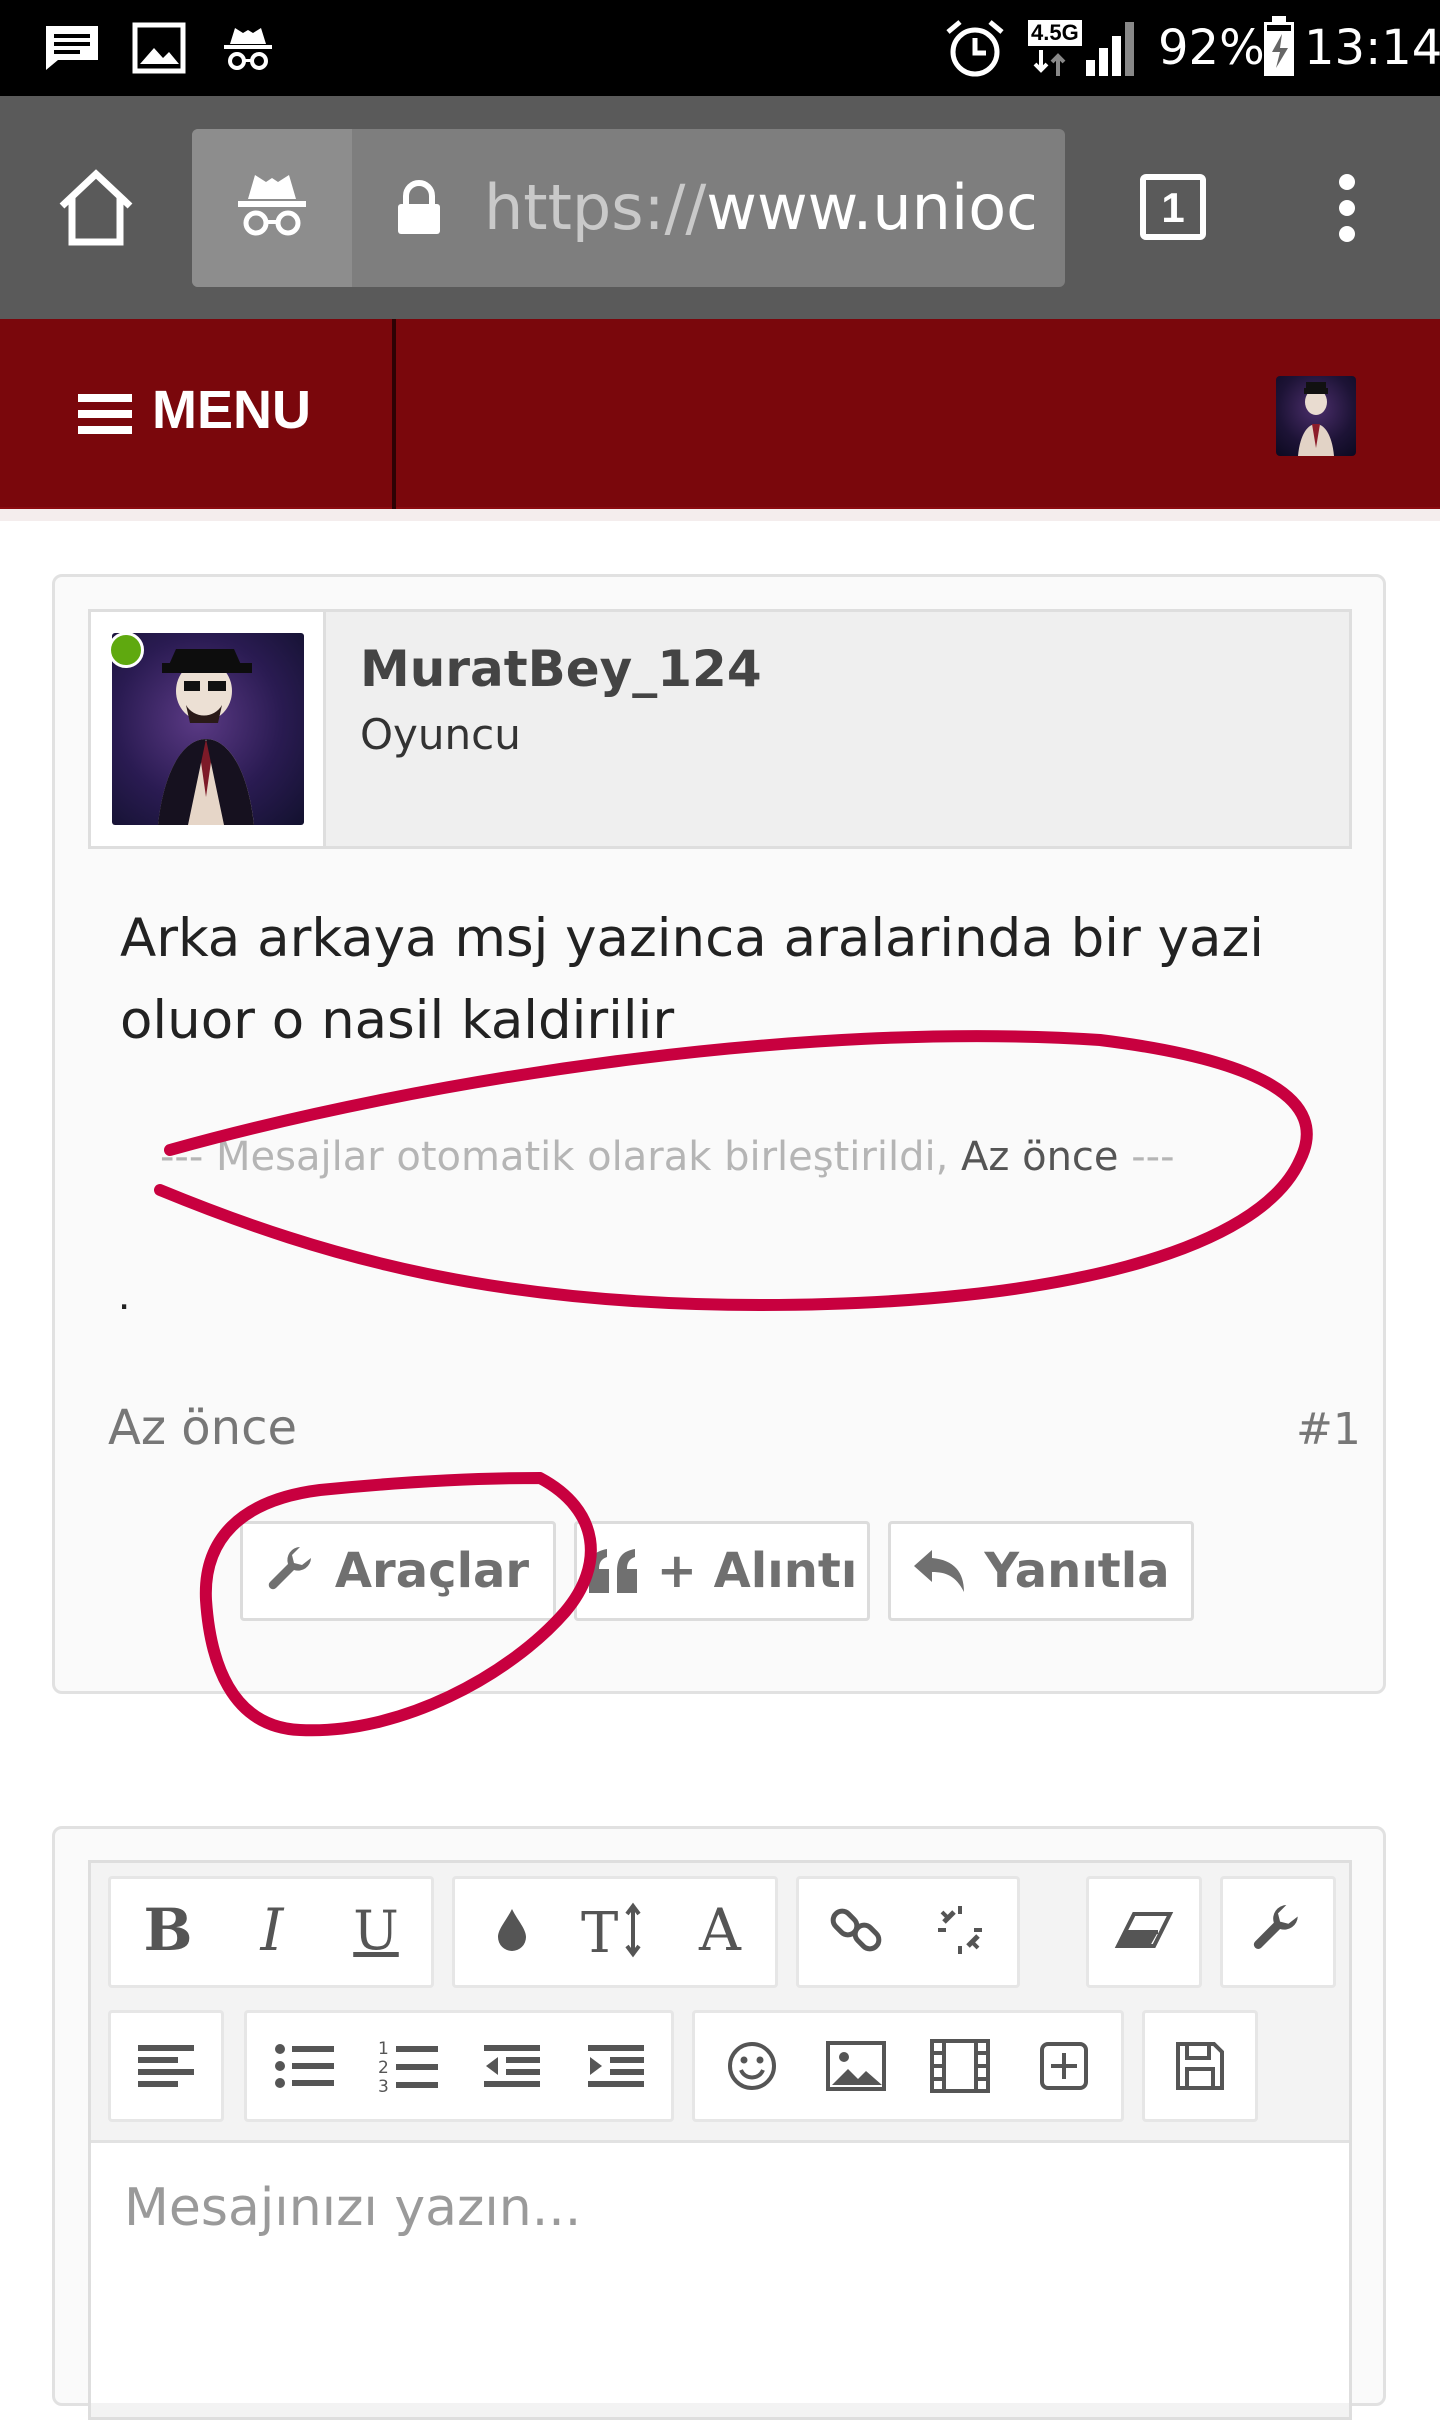 This screenshot has width=1440, height=2420. I want to click on indent-icon, so click(616, 2066).